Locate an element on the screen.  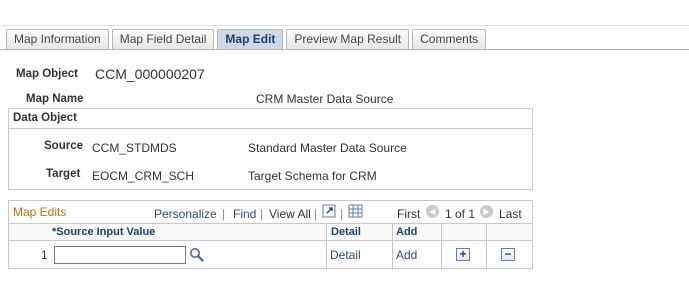
tab-map-information: Map Information is located at coordinates (57, 39).